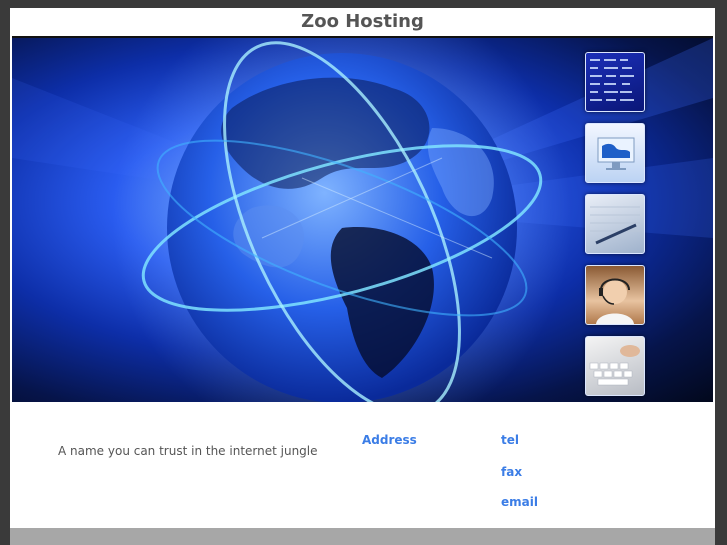 Image resolution: width=727 pixels, height=545 pixels. Describe the element at coordinates (615, 153) in the screenshot. I see `world-map-monitor-icon` at that location.